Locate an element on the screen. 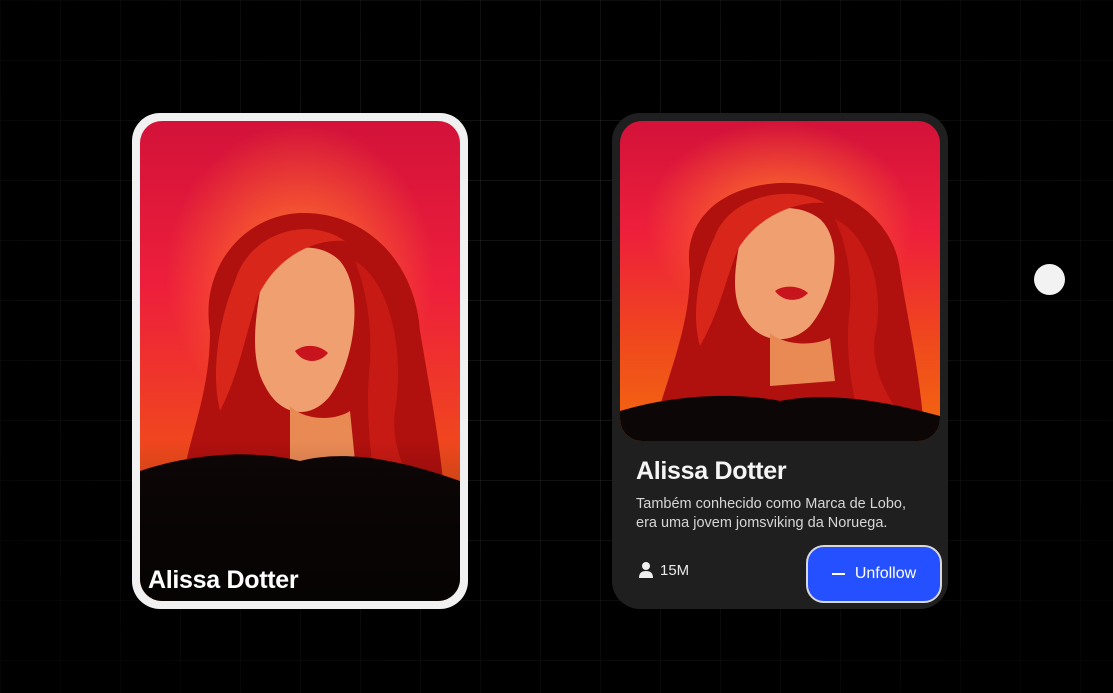 The width and height of the screenshot is (1113, 693). user-icon is located at coordinates (646, 570).